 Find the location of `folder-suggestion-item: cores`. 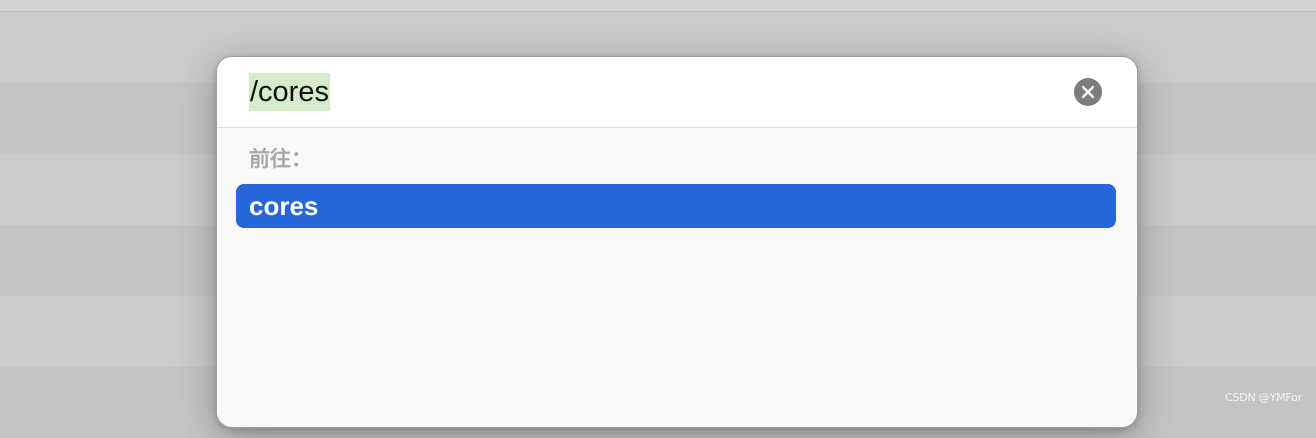

folder-suggestion-item: cores is located at coordinates (676, 206).